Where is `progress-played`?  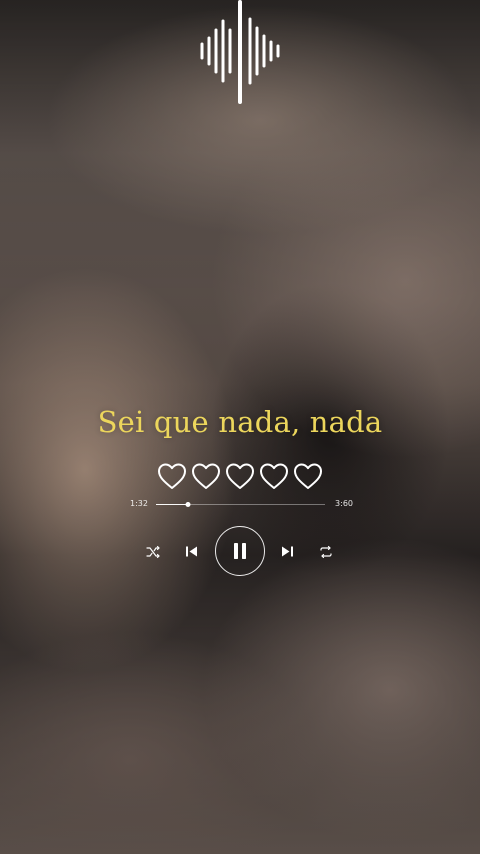 progress-played is located at coordinates (172, 504).